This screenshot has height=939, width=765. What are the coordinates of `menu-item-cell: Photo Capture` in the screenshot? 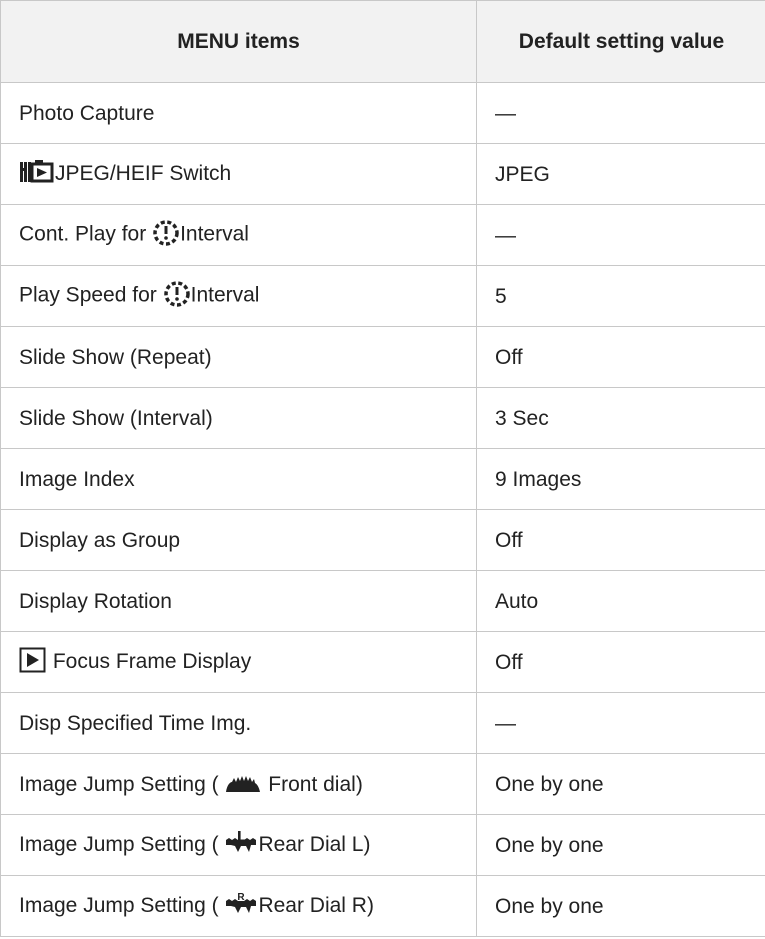 It's located at (238, 113).